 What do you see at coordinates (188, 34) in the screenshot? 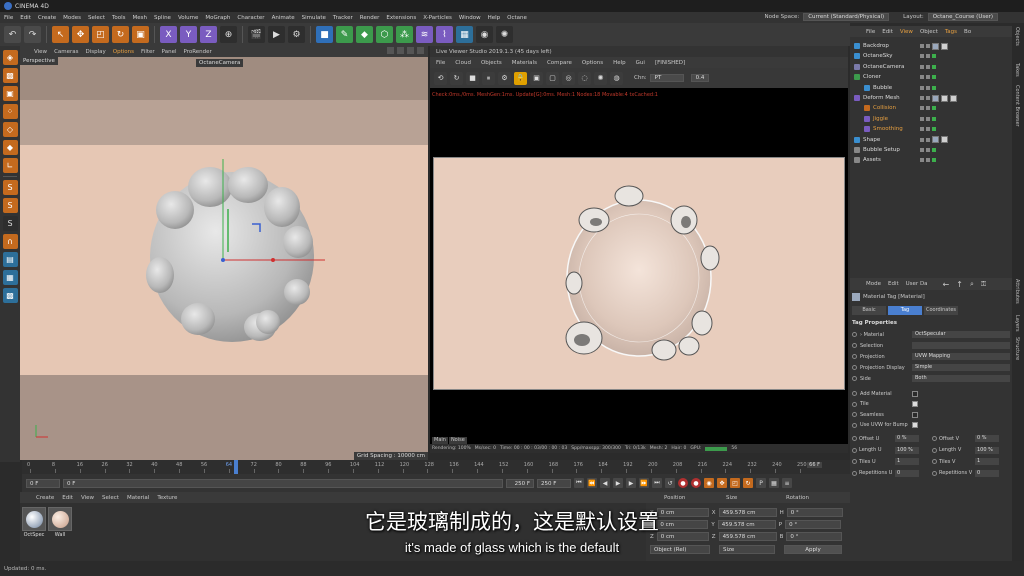
I see `y-axis-icon: Y` at bounding box center [188, 34].